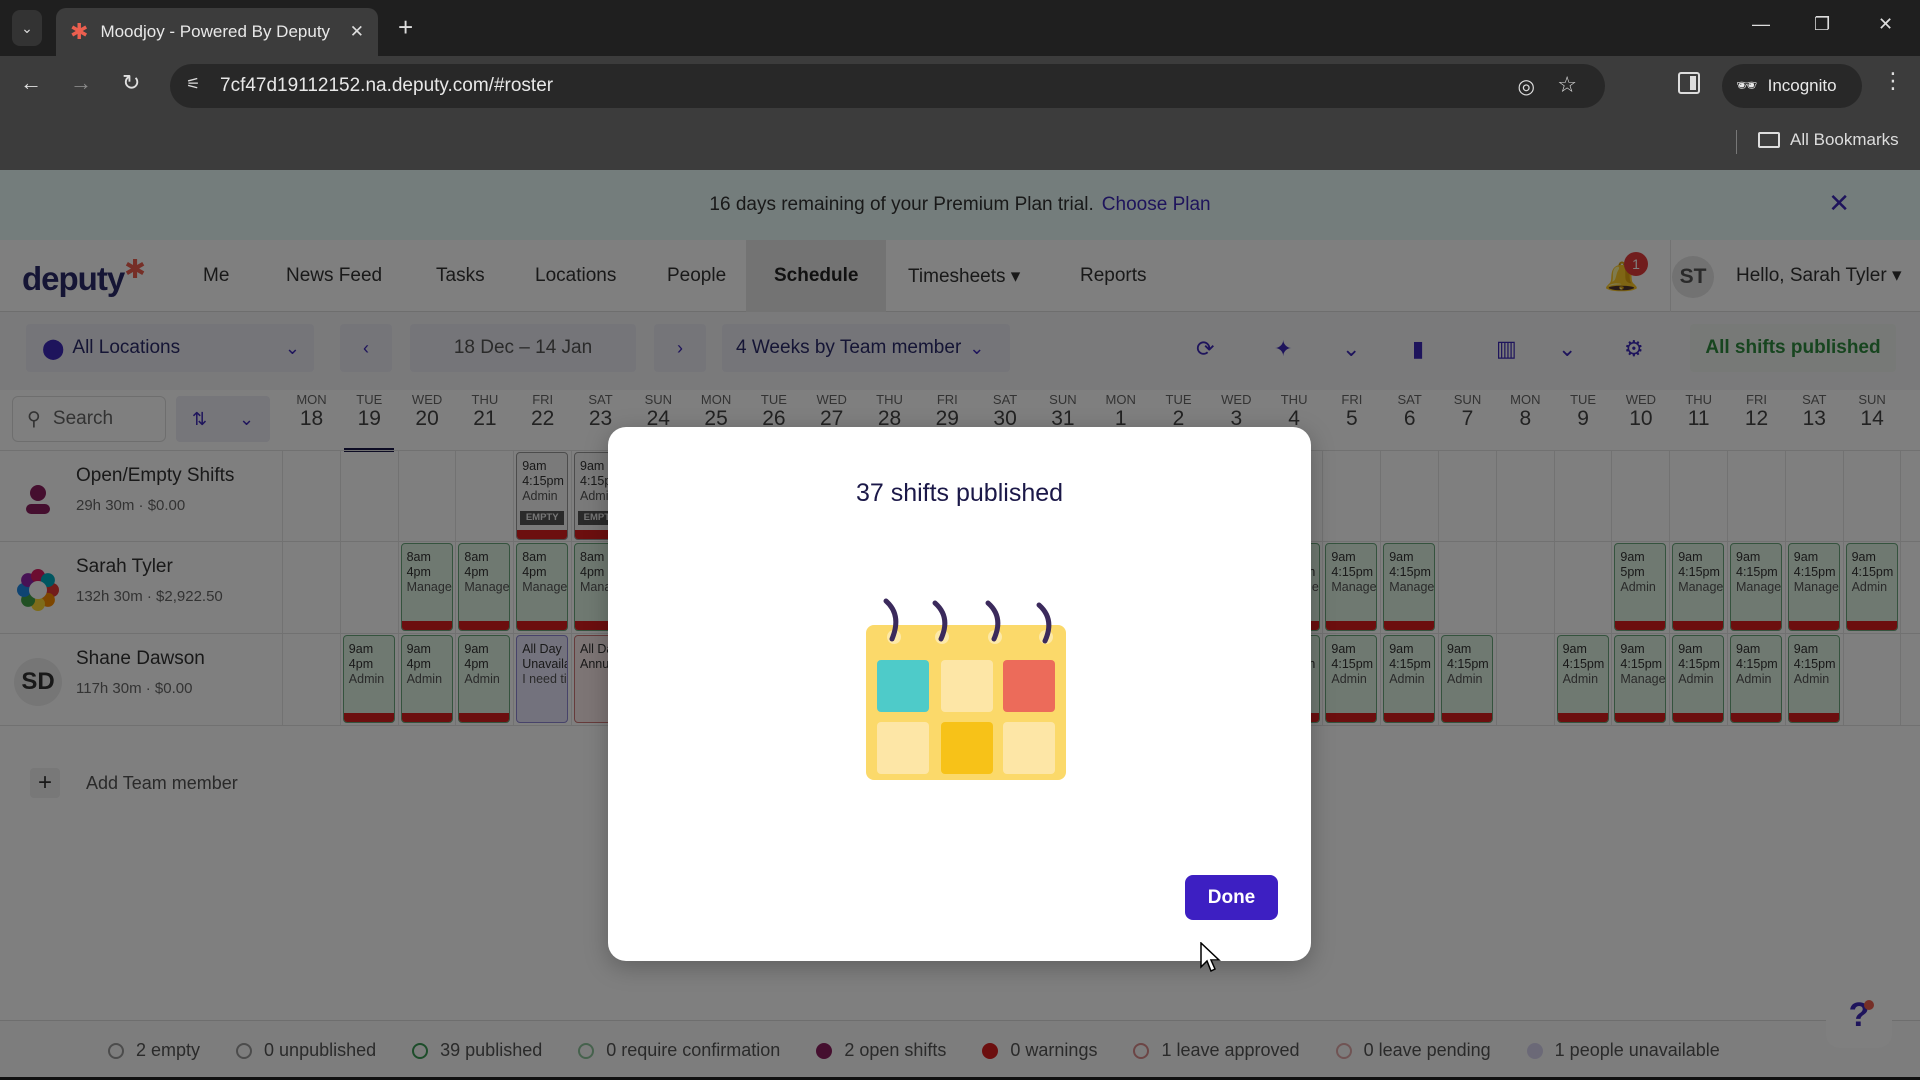  I want to click on calendar-illustration-icon, so click(966, 689).